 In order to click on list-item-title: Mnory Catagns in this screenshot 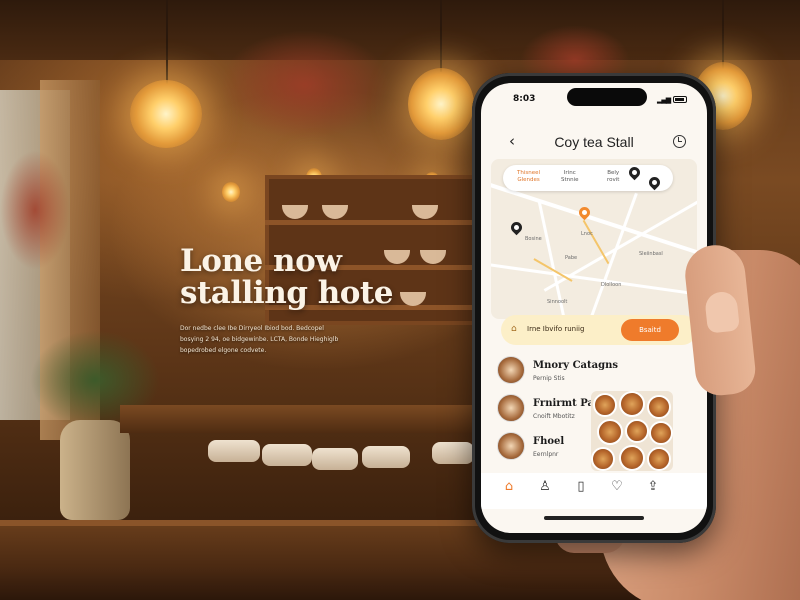, I will do `click(575, 365)`.